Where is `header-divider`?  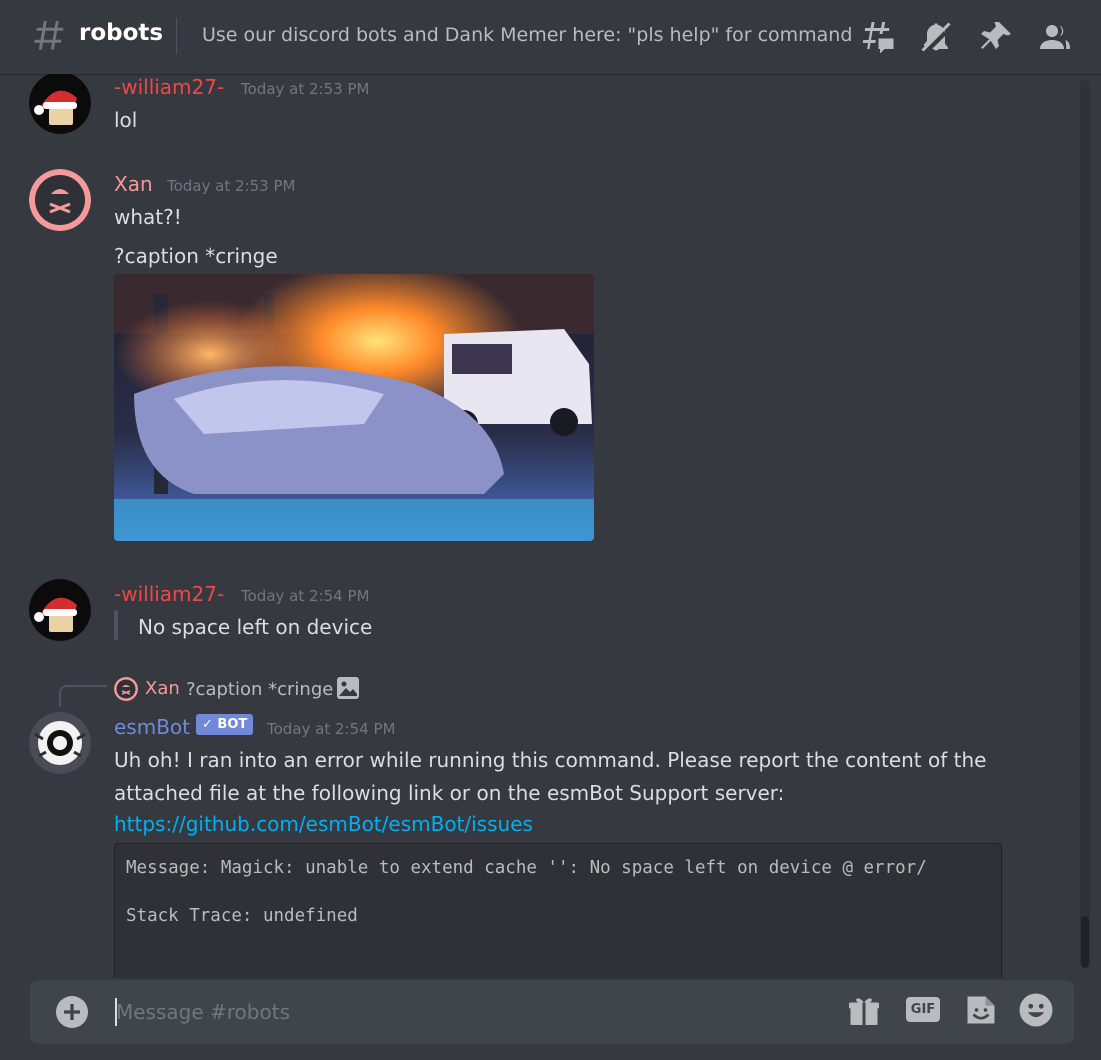
header-divider is located at coordinates (176, 36).